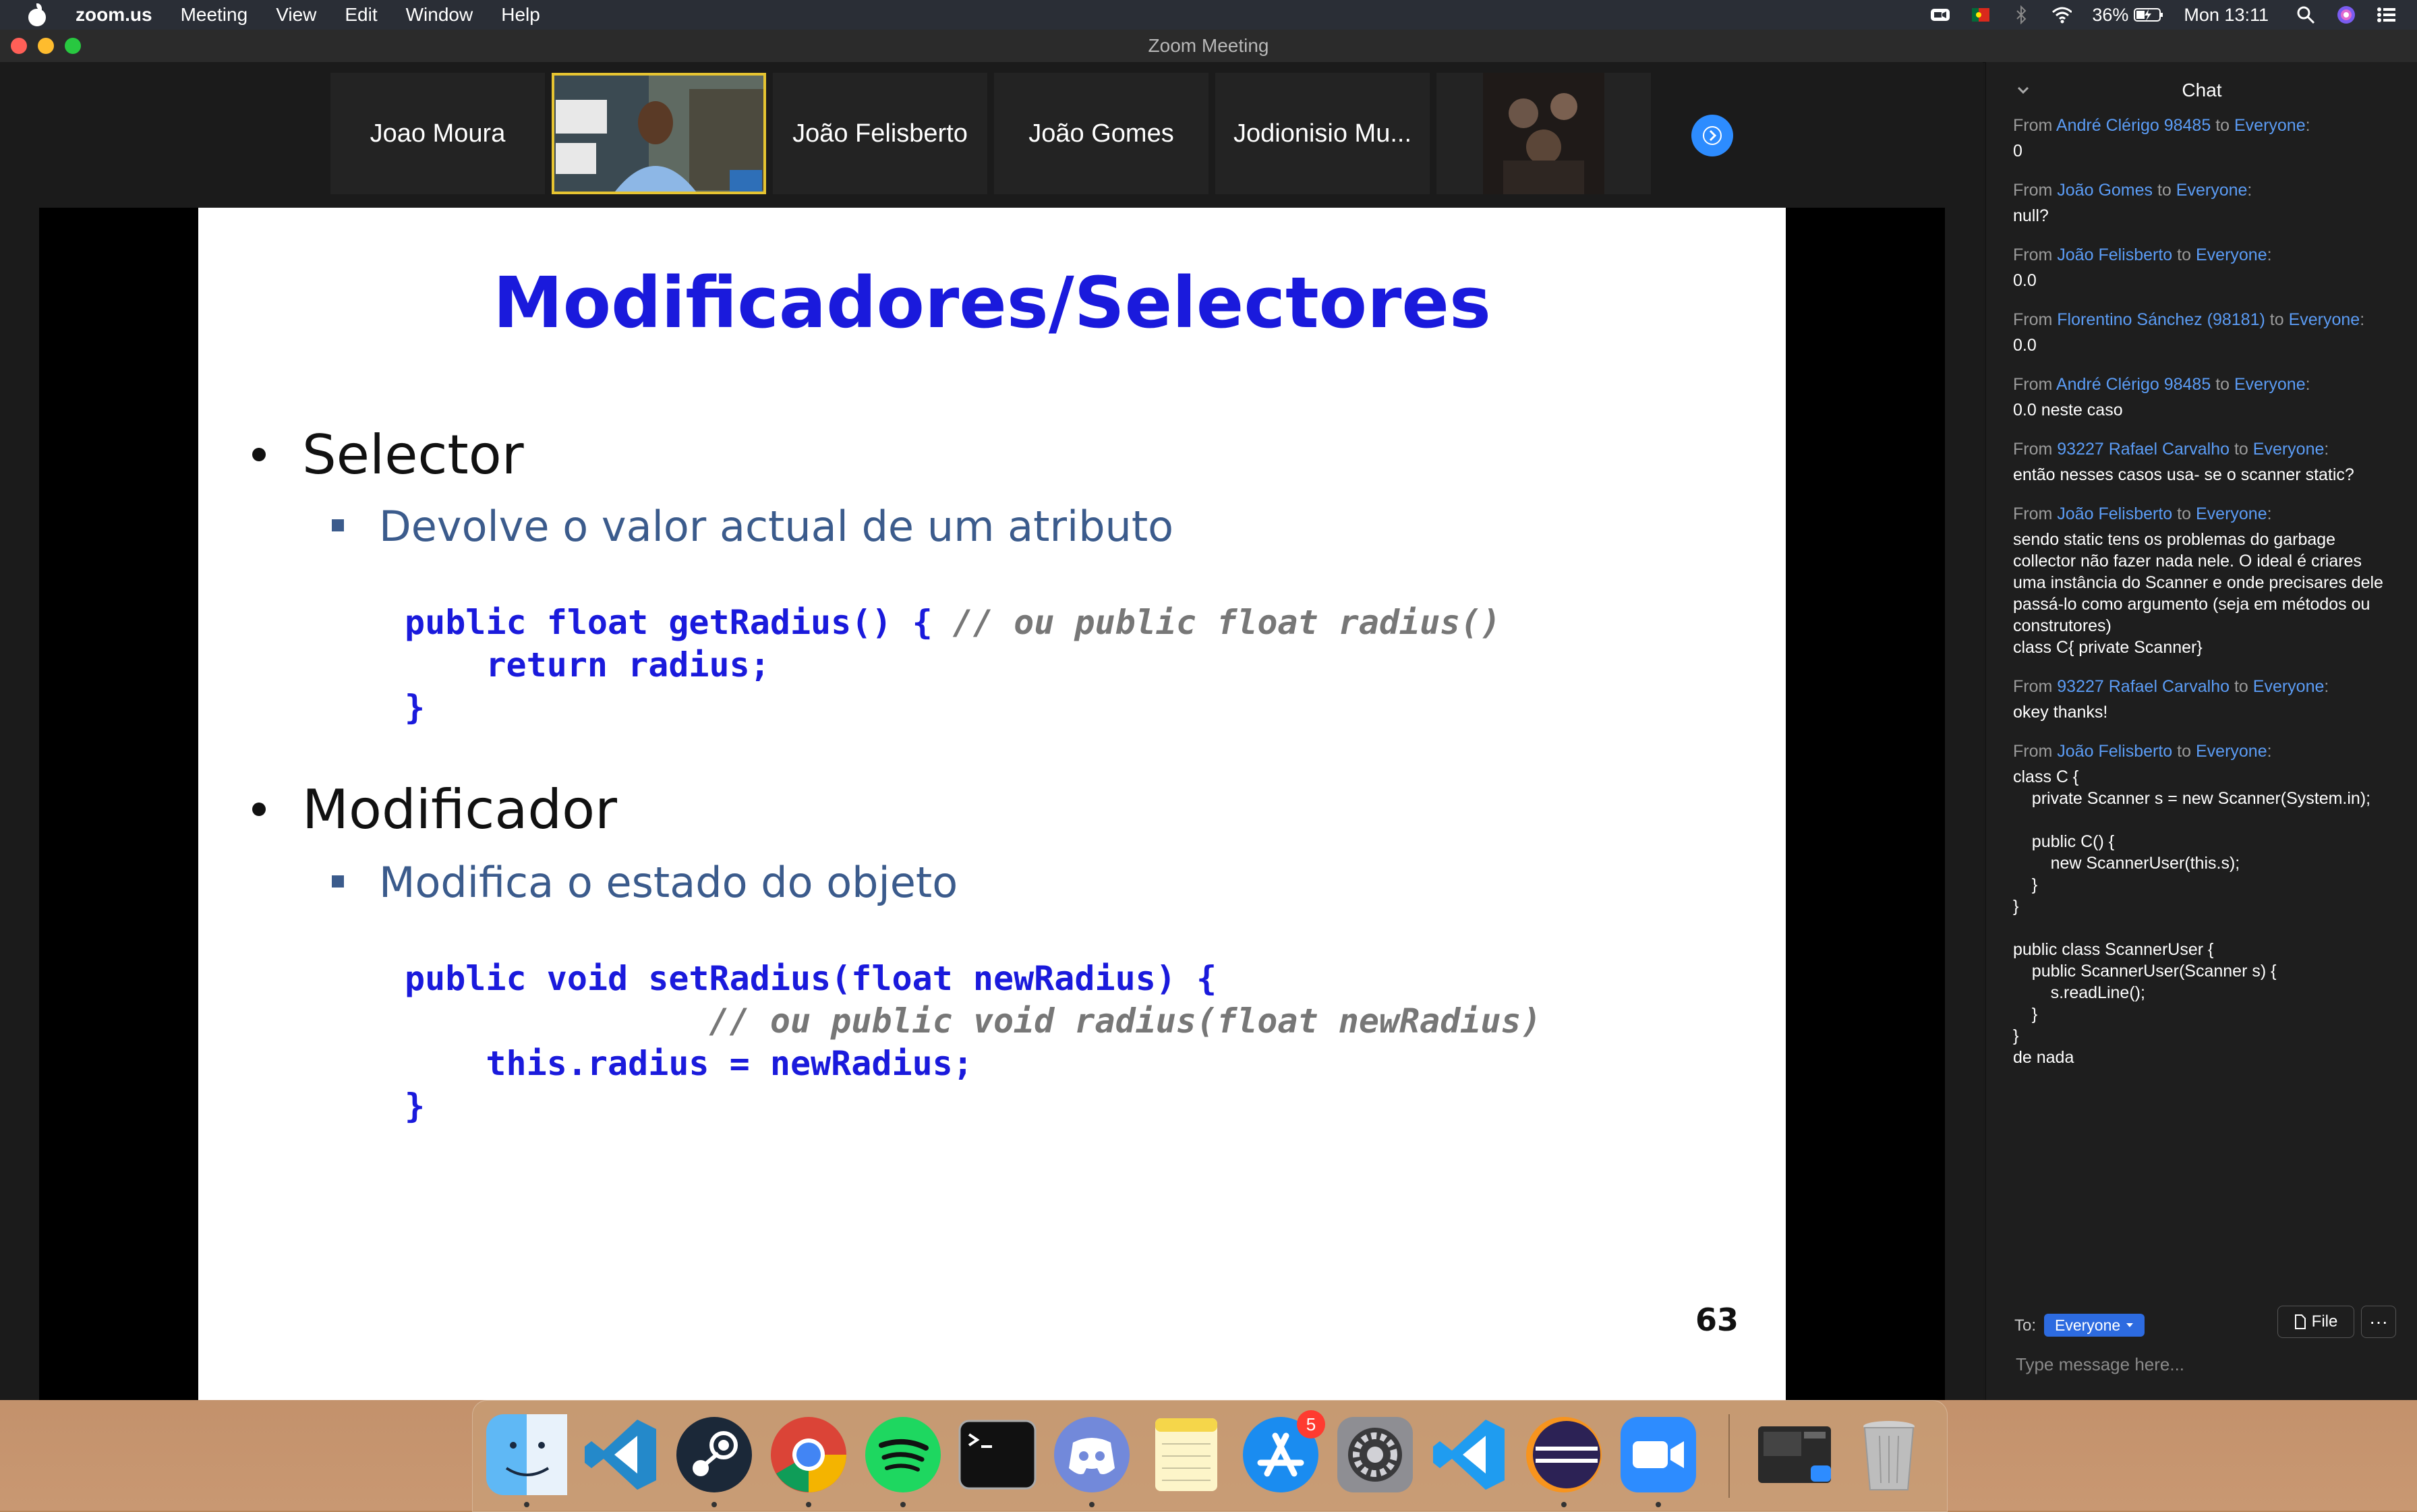 The height and width of the screenshot is (1512, 2417). I want to click on wifi-icon, so click(2061, 15).